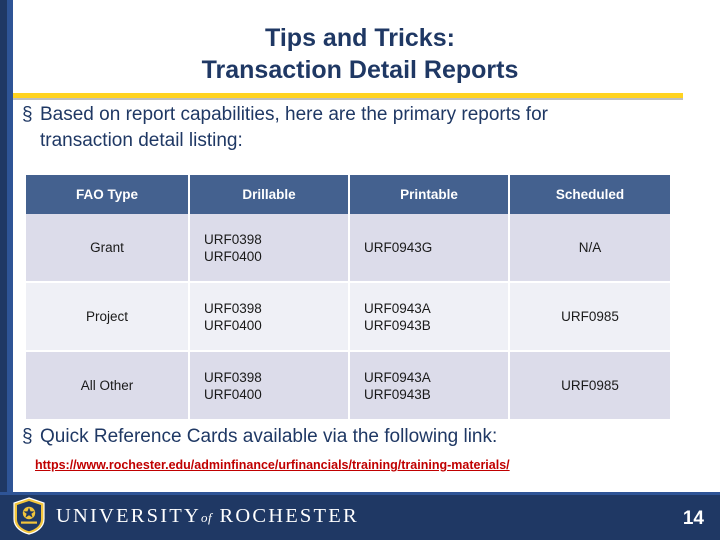 Image resolution: width=720 pixels, height=540 pixels. I want to click on left-accent-bar-inner, so click(10, 246).